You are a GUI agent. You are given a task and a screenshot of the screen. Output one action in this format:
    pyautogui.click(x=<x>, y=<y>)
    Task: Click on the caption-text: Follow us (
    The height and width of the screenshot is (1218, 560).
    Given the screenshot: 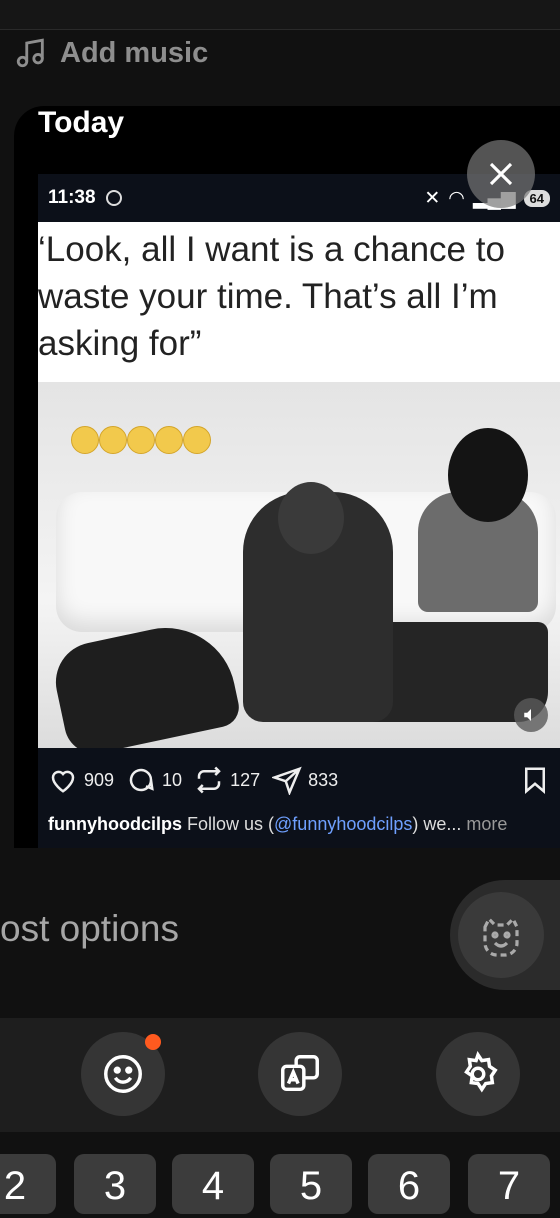 What is the action you would take?
    pyautogui.click(x=228, y=824)
    